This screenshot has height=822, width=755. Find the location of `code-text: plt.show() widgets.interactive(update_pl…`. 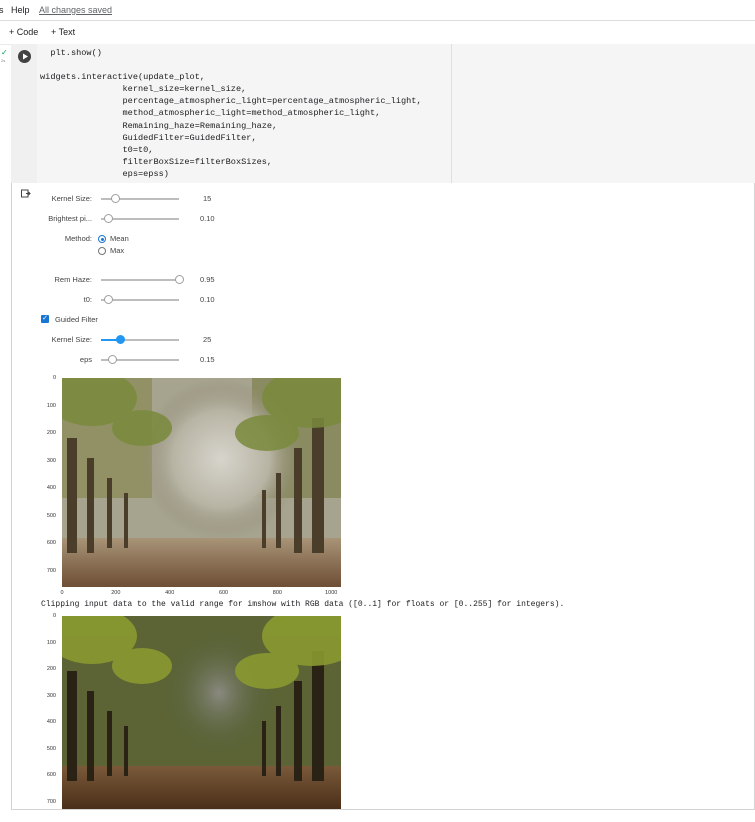

code-text: plt.show() widgets.interactive(update_pl… is located at coordinates (231, 113).